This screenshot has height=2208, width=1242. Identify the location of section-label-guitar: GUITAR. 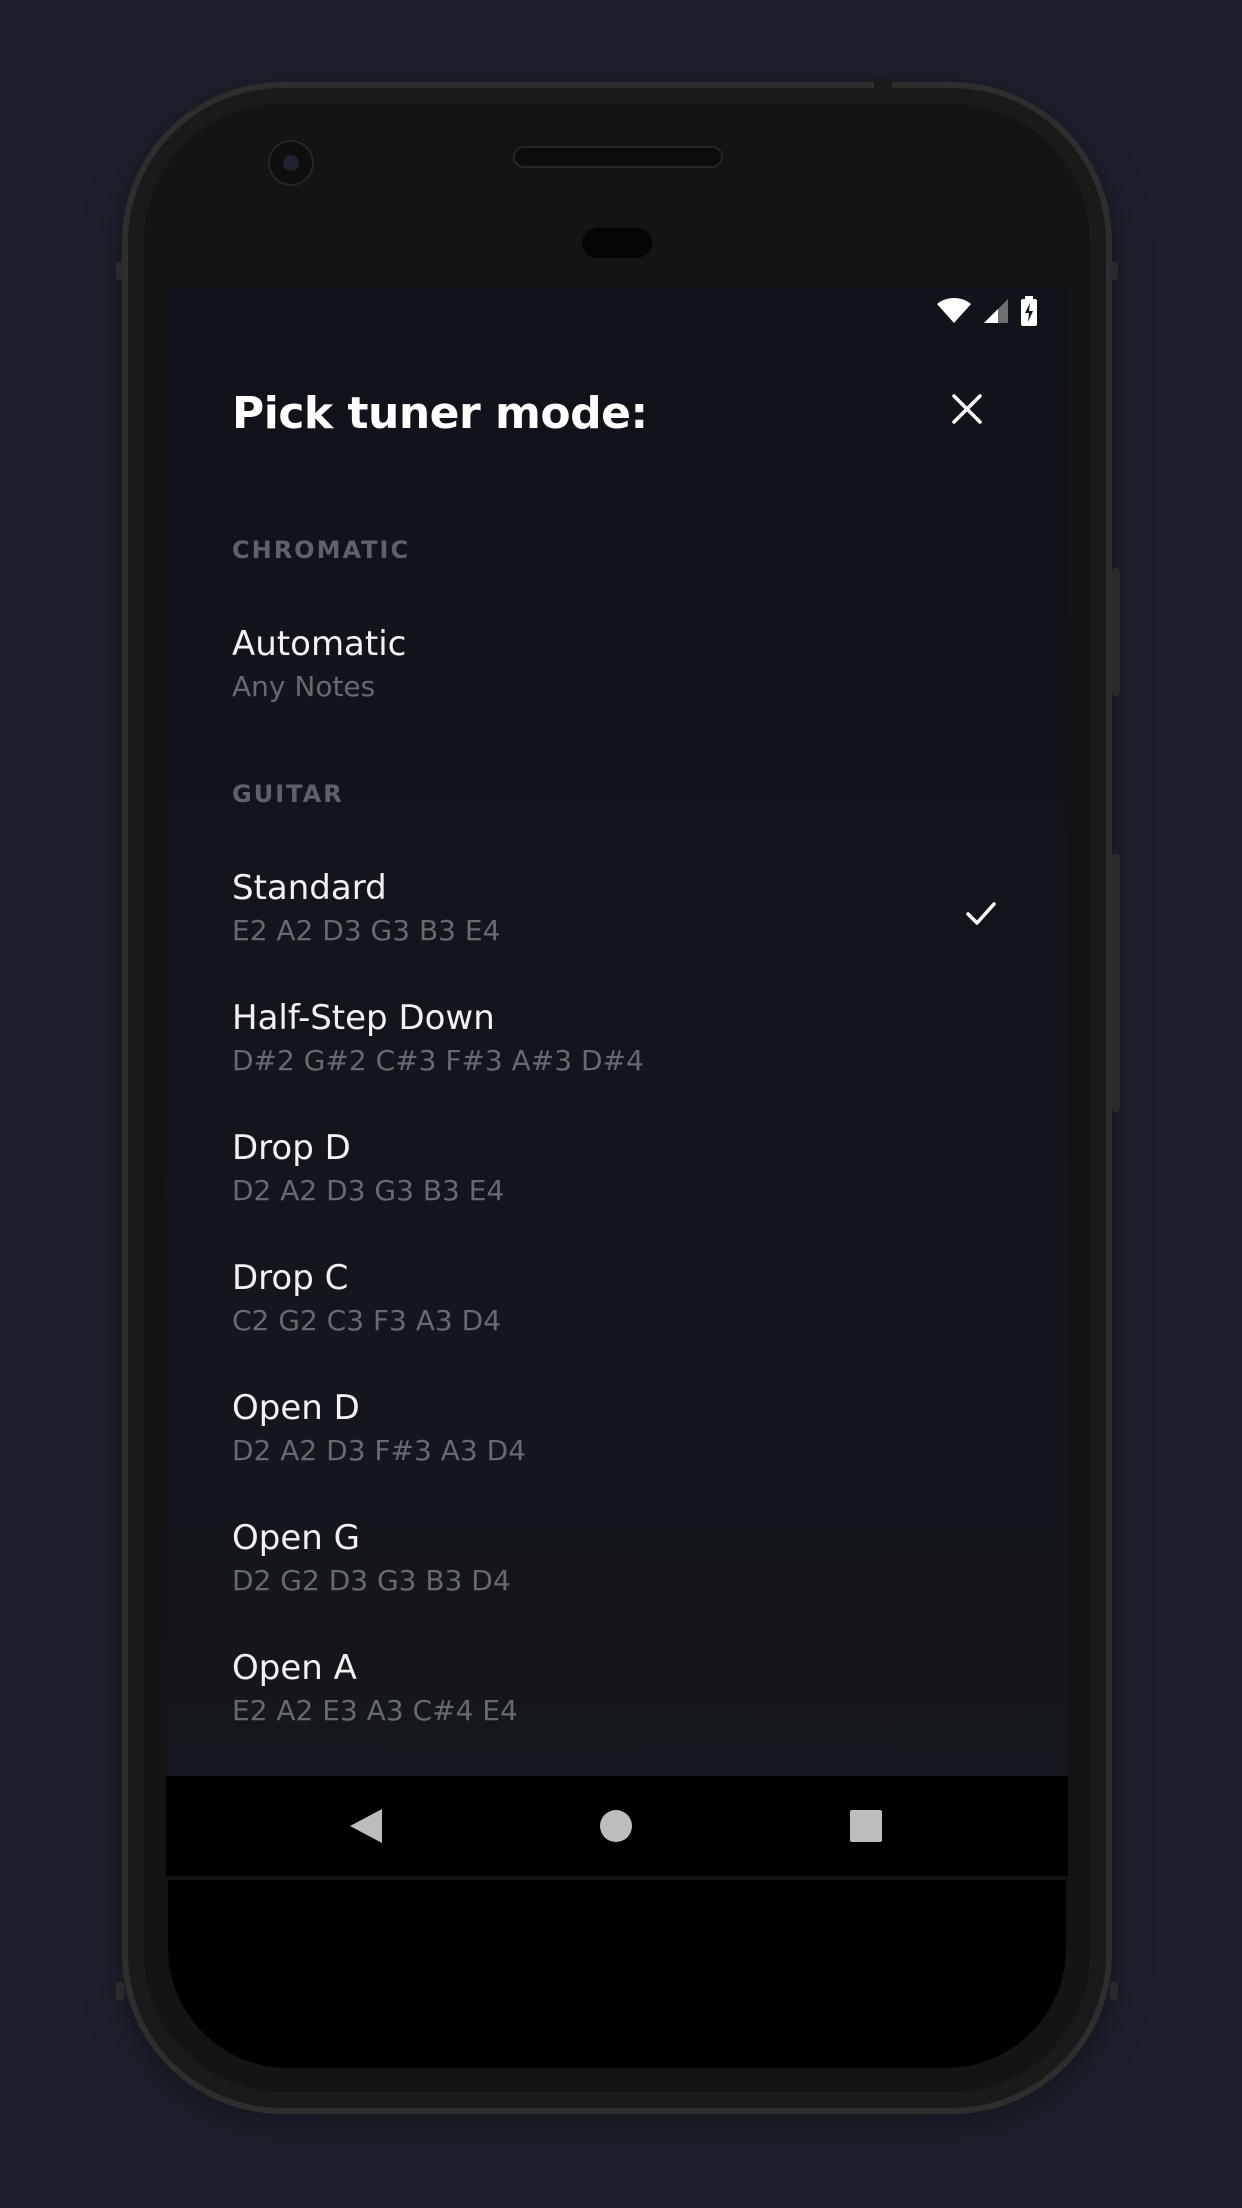
(288, 794).